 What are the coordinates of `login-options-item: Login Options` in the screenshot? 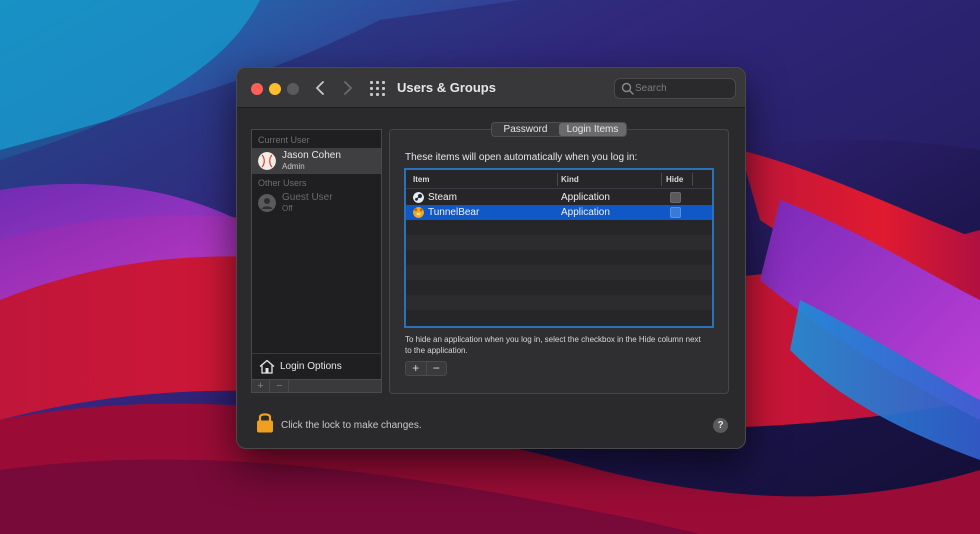 It's located at (316, 366).